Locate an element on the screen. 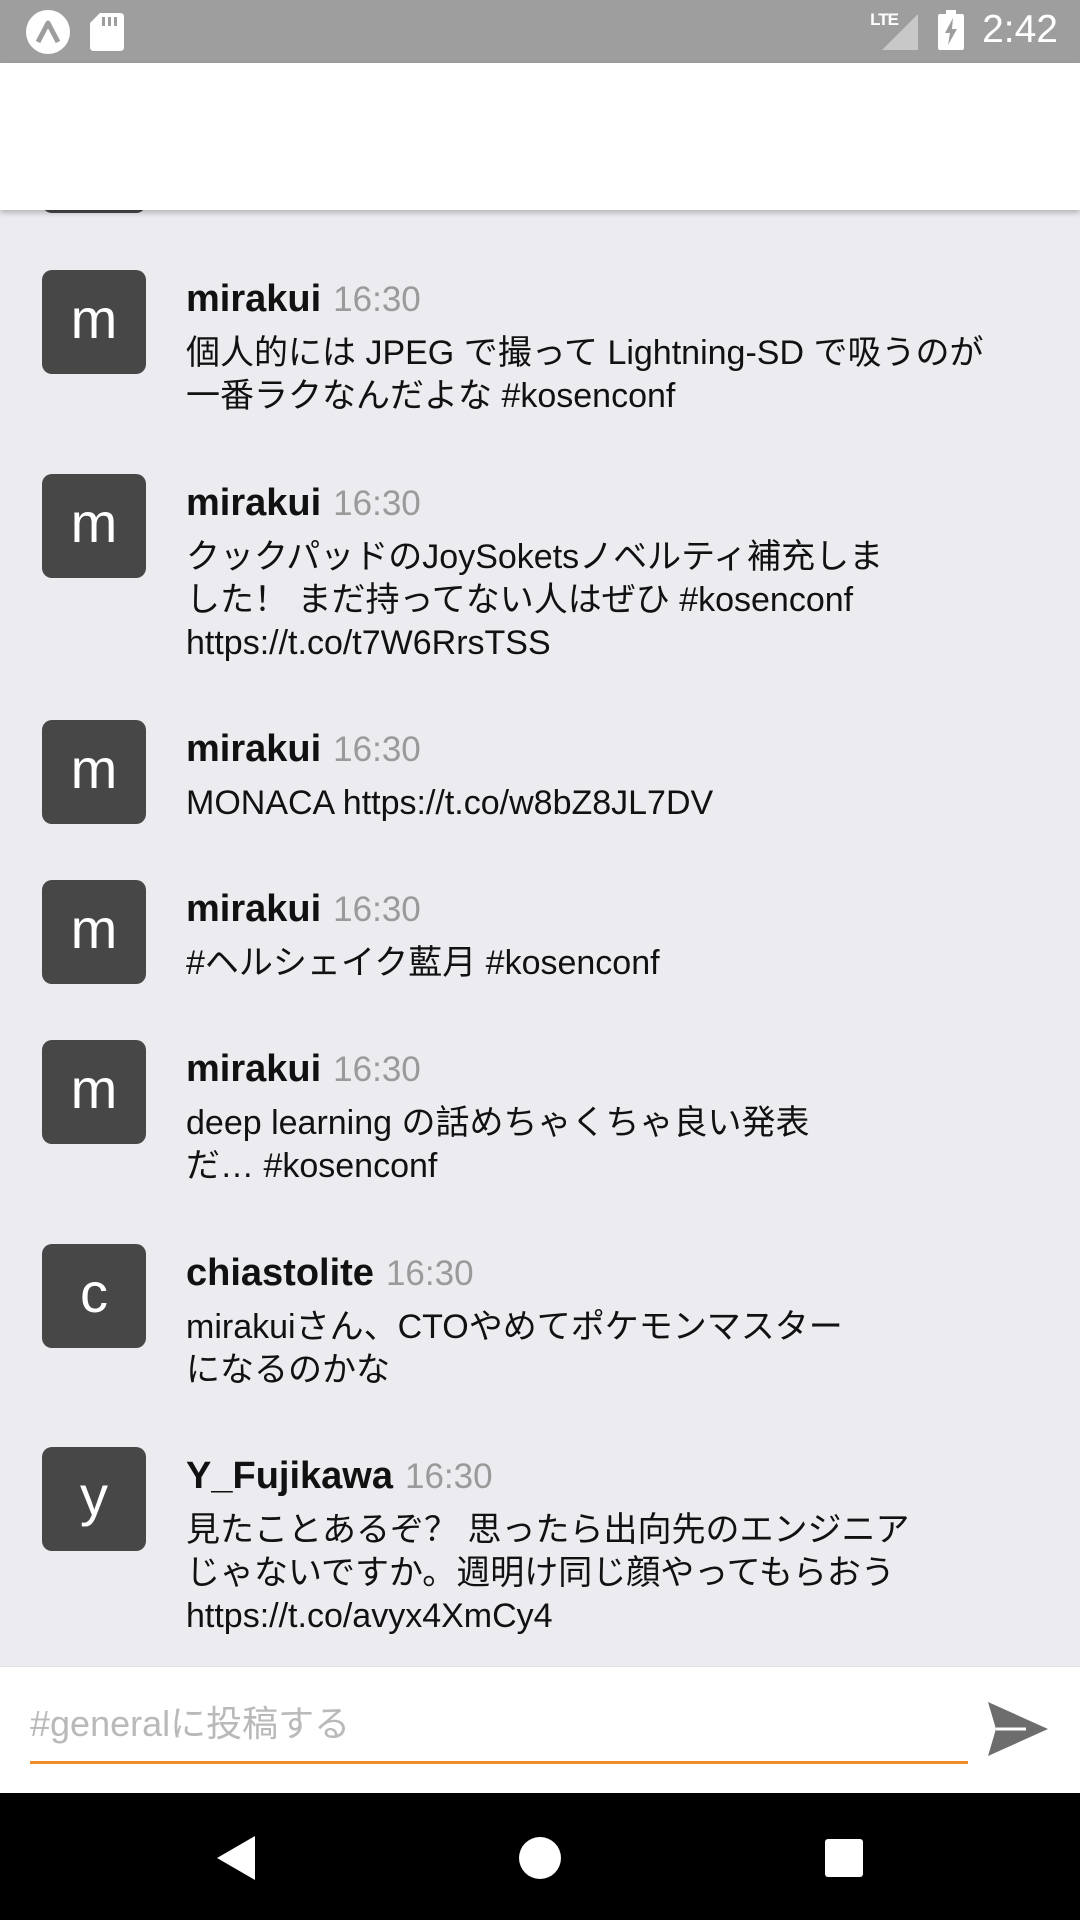  message-text: MONACA https://t.co/w8bZ8JL7DV is located at coordinates (450, 803).